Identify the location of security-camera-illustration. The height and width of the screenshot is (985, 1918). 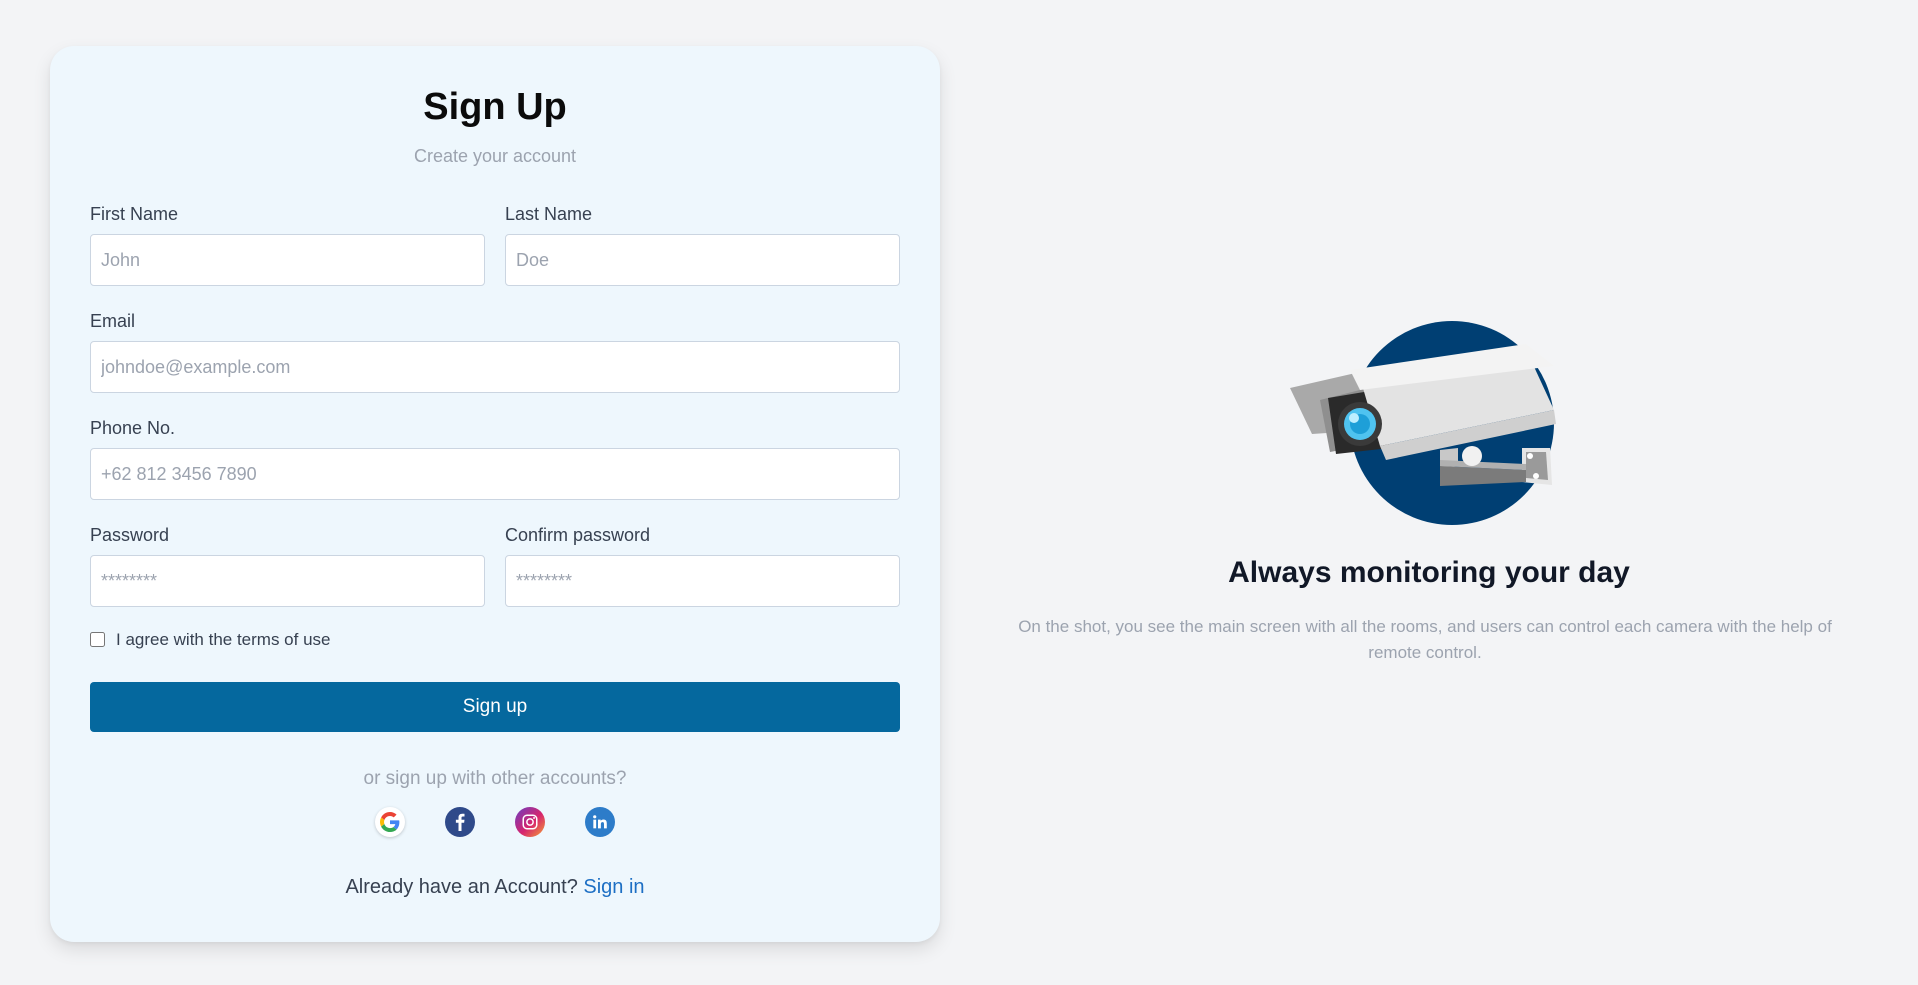
(1425, 425).